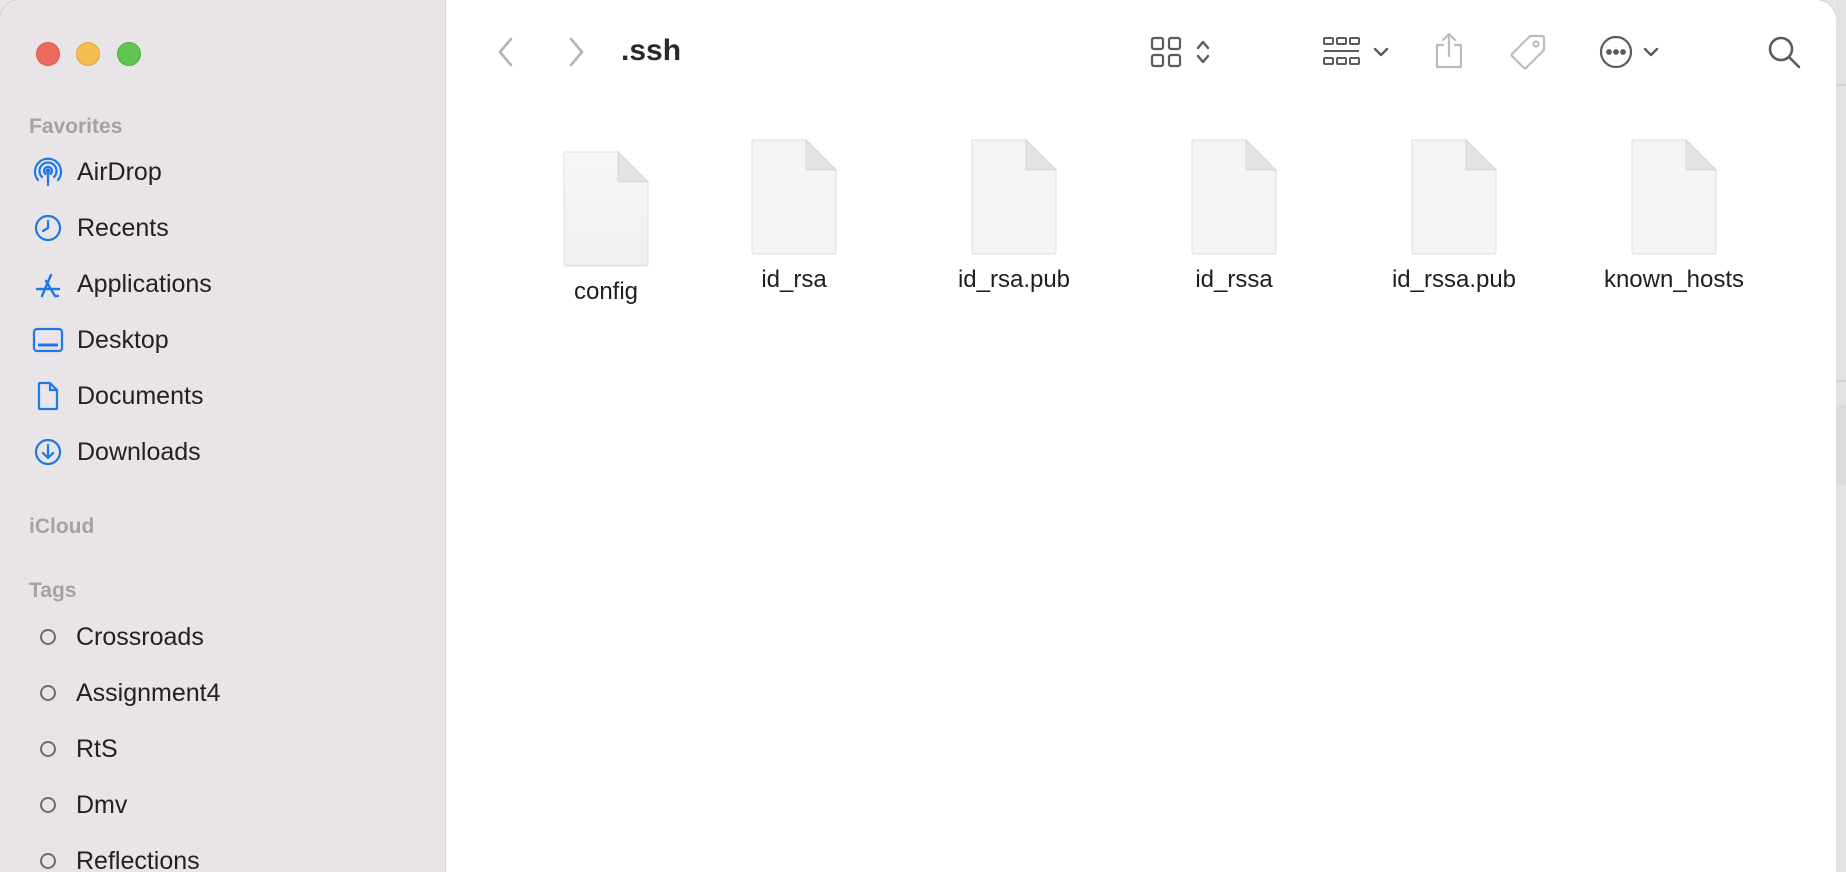 The image size is (1846, 872). I want to click on tags-header: Tags, so click(53, 590).